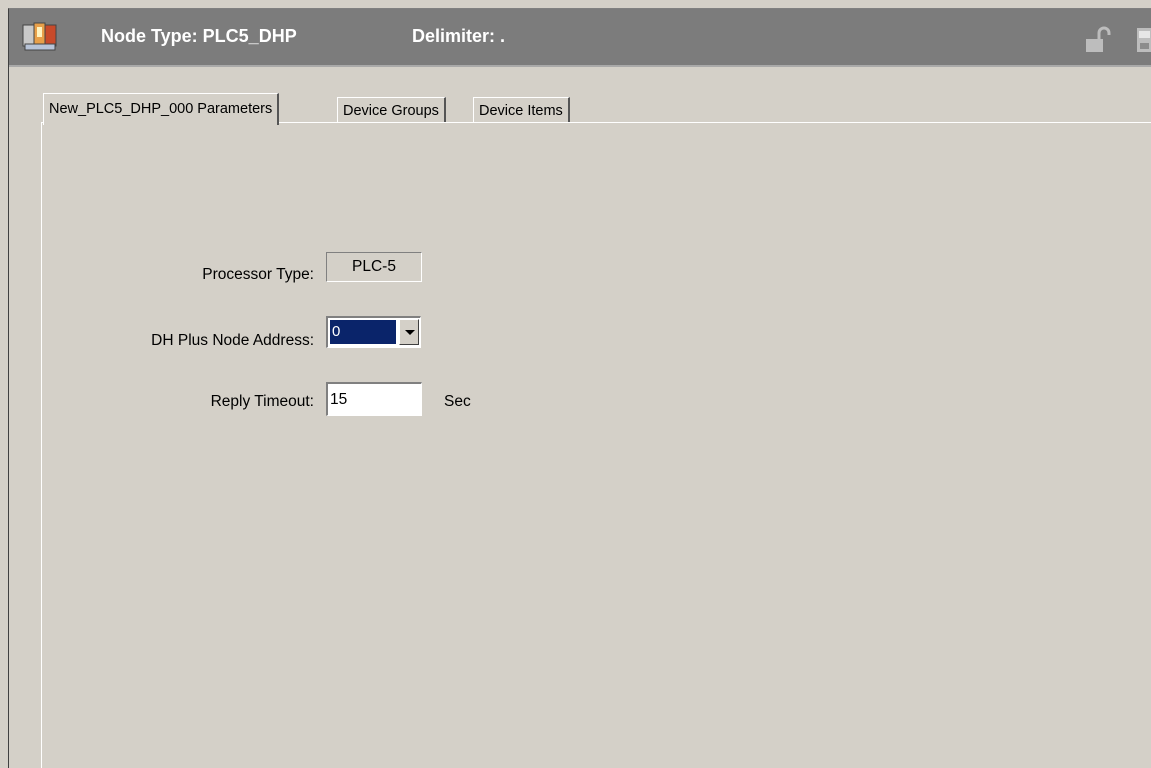  Describe the element at coordinates (232, 340) in the screenshot. I see `dh-plus-node-address-label: DH Plus Node Address:` at that location.